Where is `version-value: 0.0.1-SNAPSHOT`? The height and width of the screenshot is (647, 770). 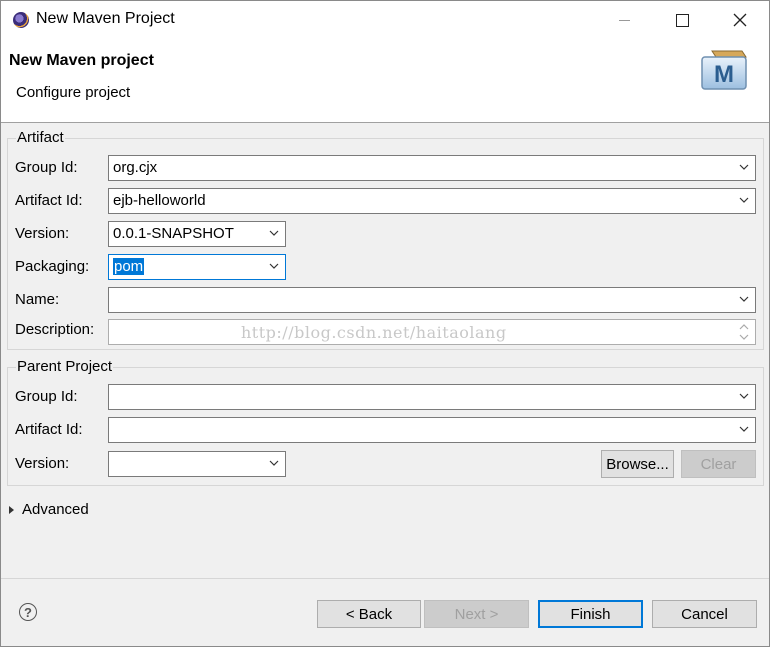 version-value: 0.0.1-SNAPSHOT is located at coordinates (173, 233).